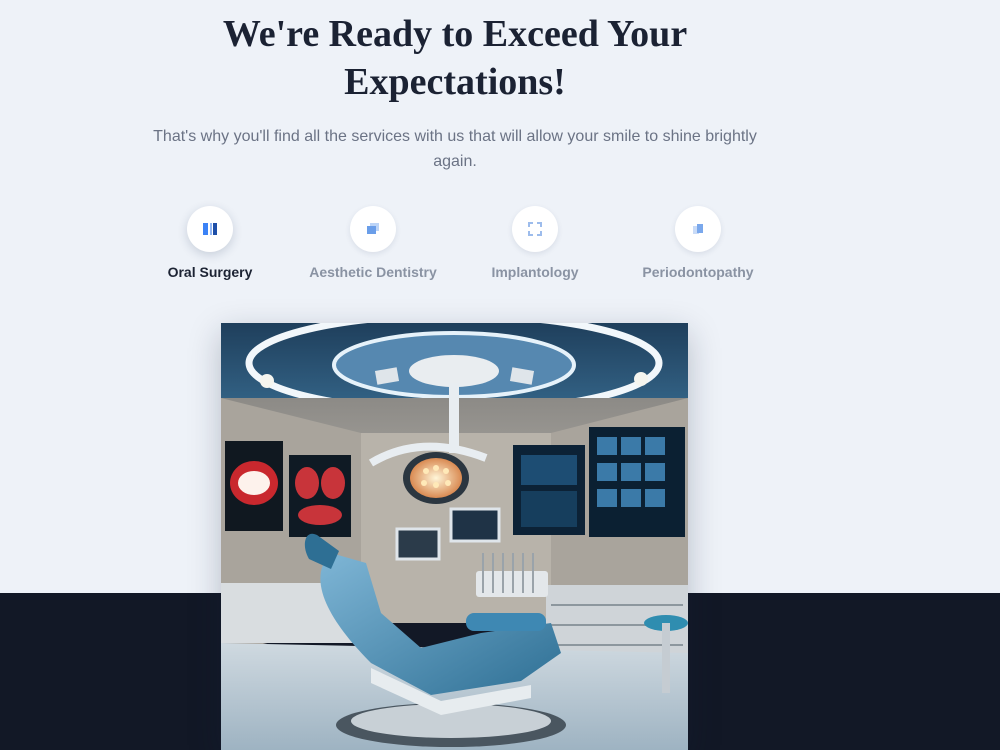 This screenshot has width=1000, height=750. Describe the element at coordinates (535, 272) in the screenshot. I see `tab-label: Implantology` at that location.